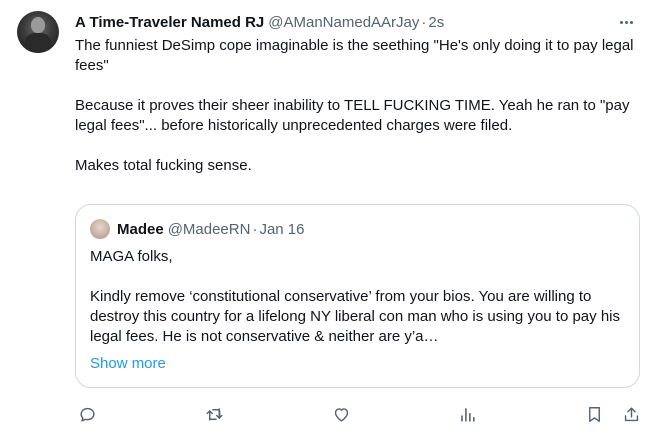 This screenshot has width=656, height=440. Describe the element at coordinates (214, 414) in the screenshot. I see `retweet-icon` at that location.